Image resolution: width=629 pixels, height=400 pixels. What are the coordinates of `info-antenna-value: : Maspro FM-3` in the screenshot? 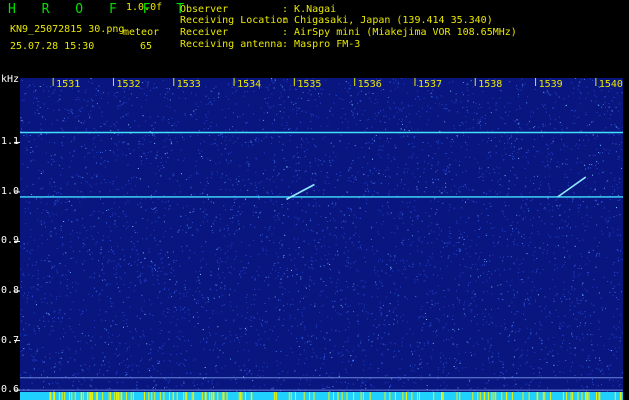 It's located at (321, 44).